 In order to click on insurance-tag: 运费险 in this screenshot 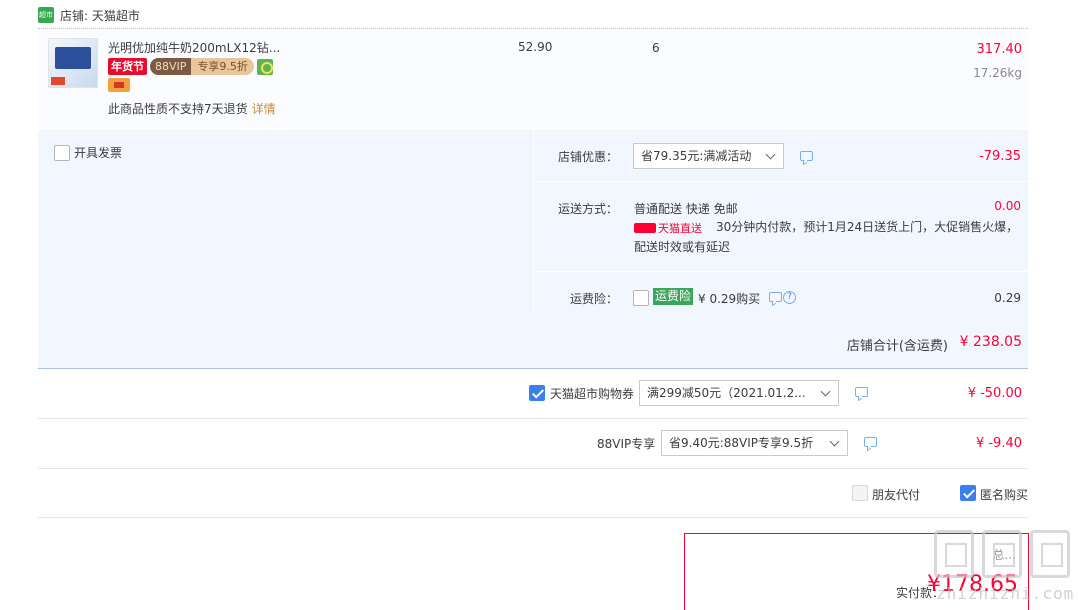, I will do `click(673, 296)`.